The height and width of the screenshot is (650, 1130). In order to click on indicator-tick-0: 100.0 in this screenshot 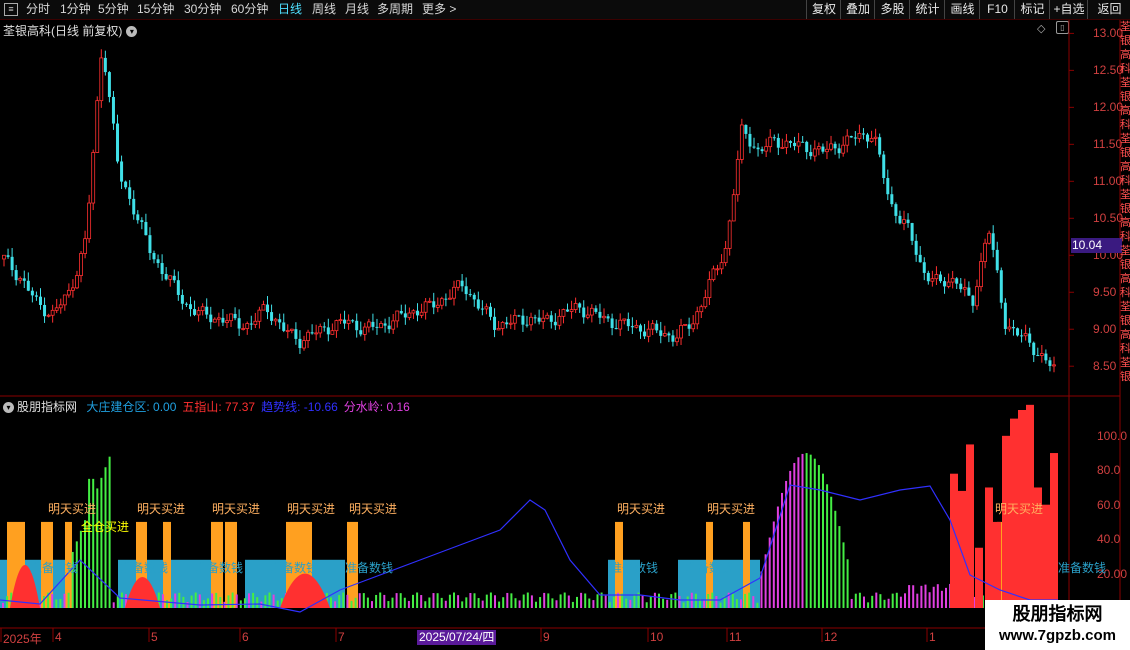, I will do `click(1112, 435)`.